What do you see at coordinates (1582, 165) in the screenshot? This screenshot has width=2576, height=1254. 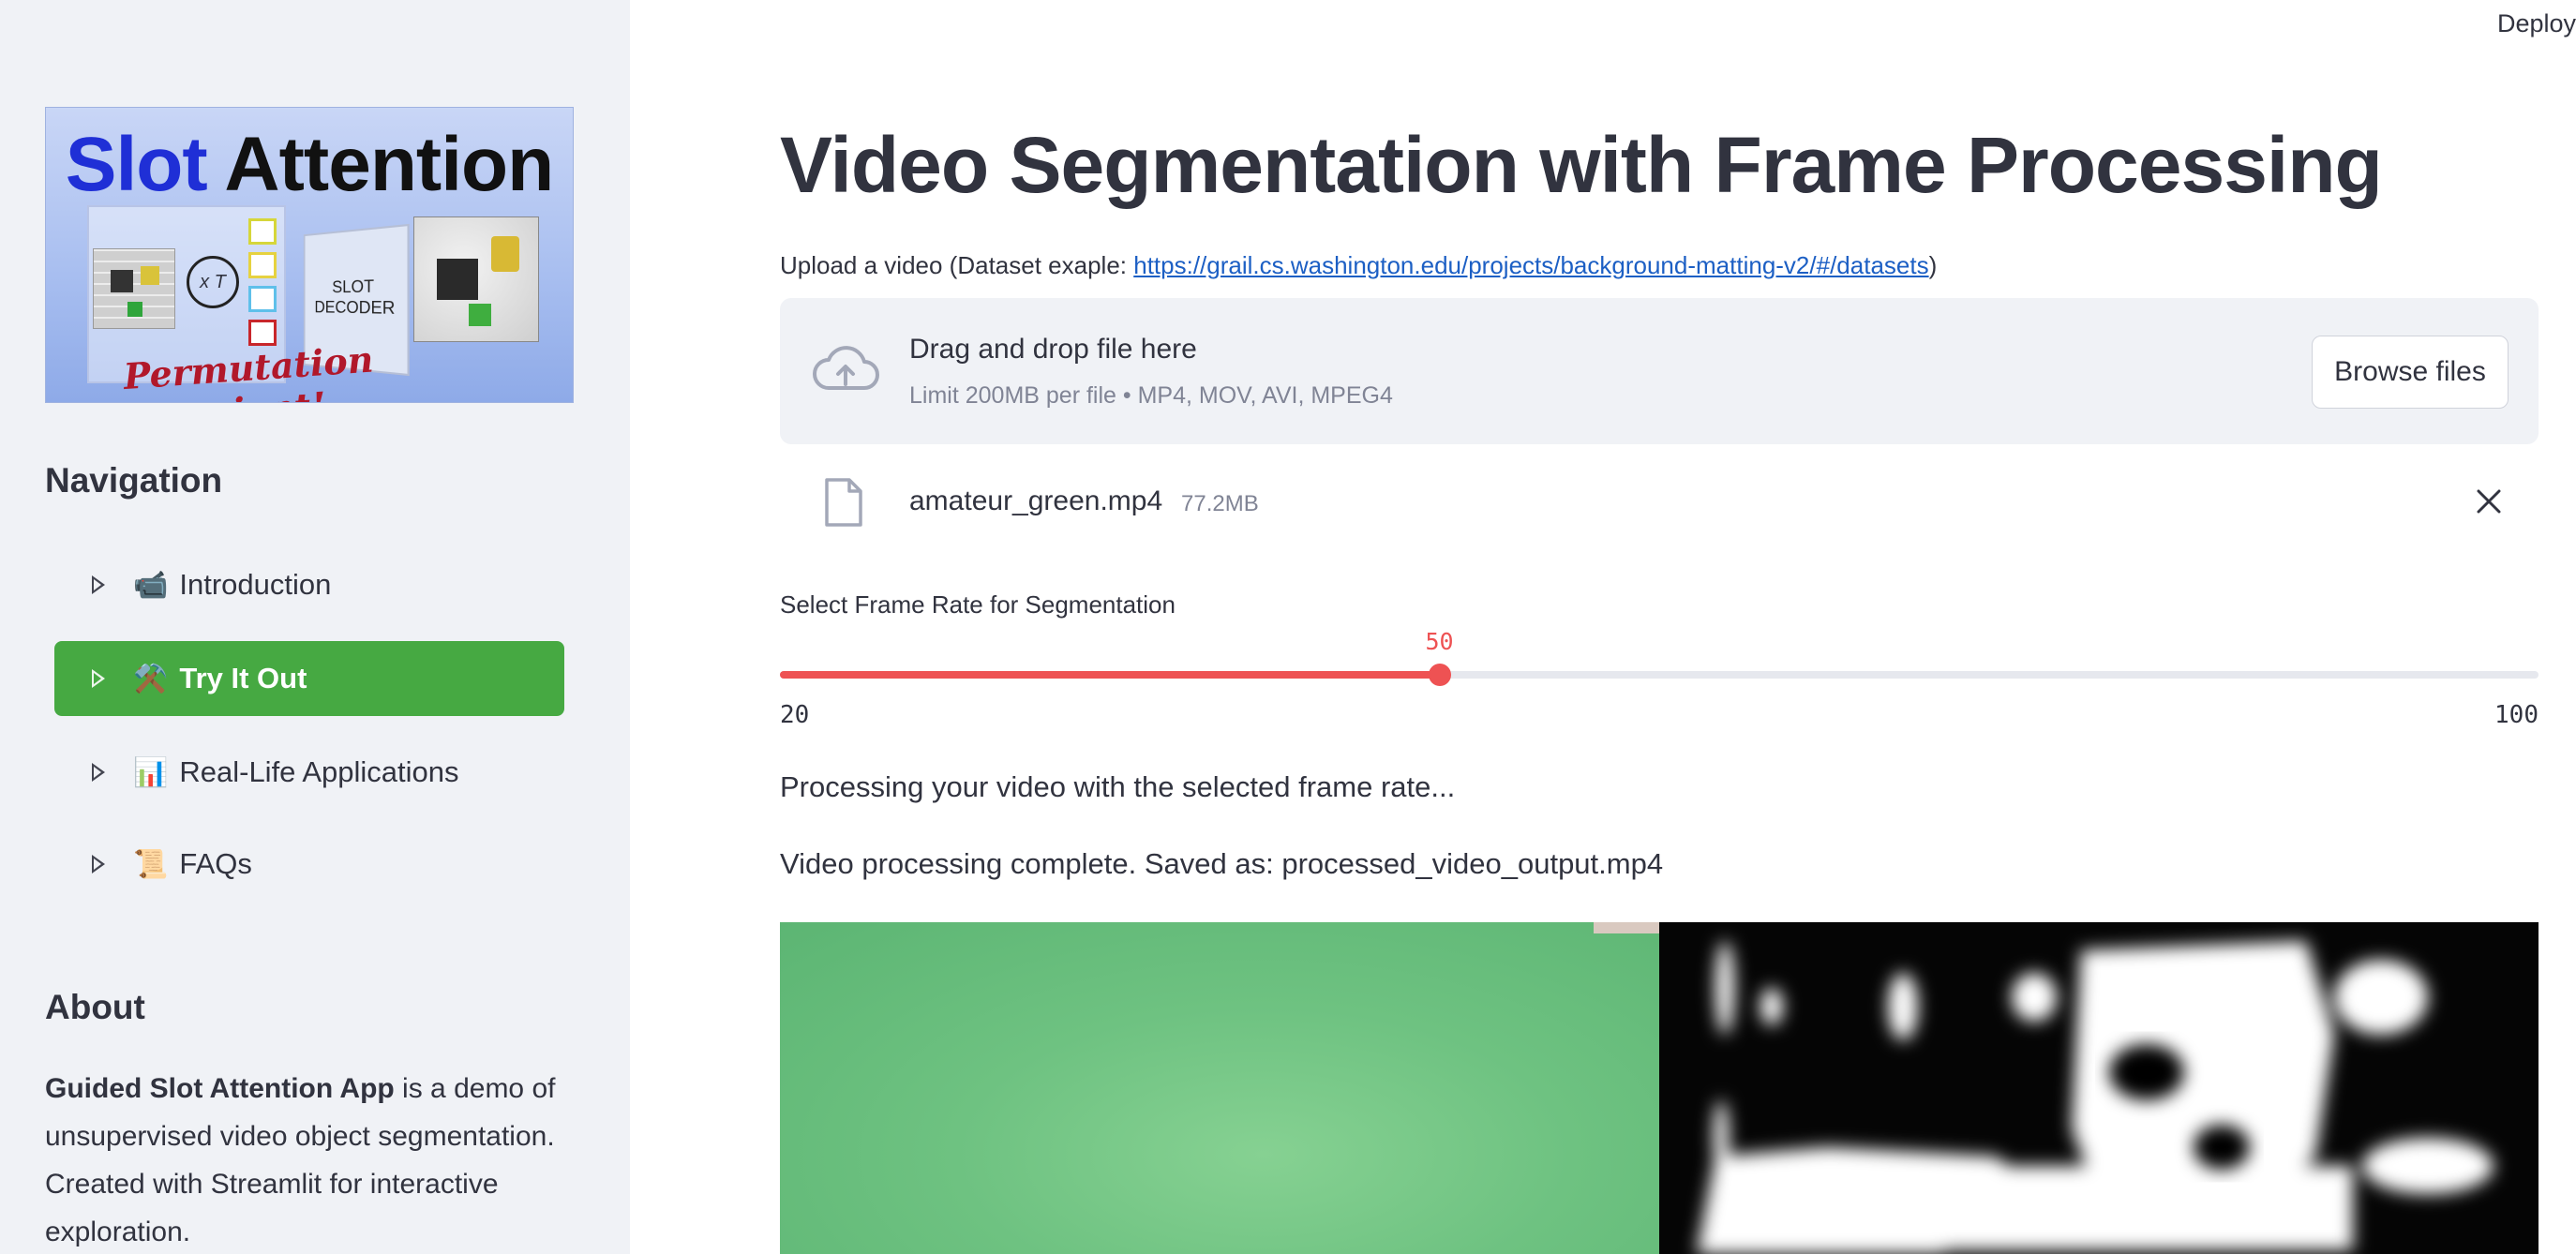 I see `page-title: Video Segmentation with Frame Processing` at bounding box center [1582, 165].